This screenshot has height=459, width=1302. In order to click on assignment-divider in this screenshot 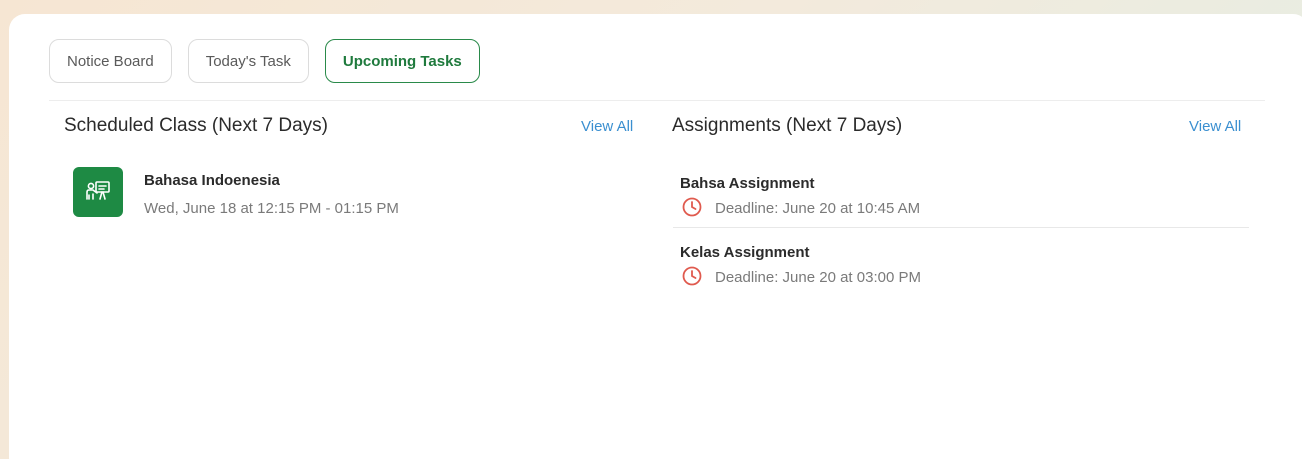, I will do `click(961, 227)`.